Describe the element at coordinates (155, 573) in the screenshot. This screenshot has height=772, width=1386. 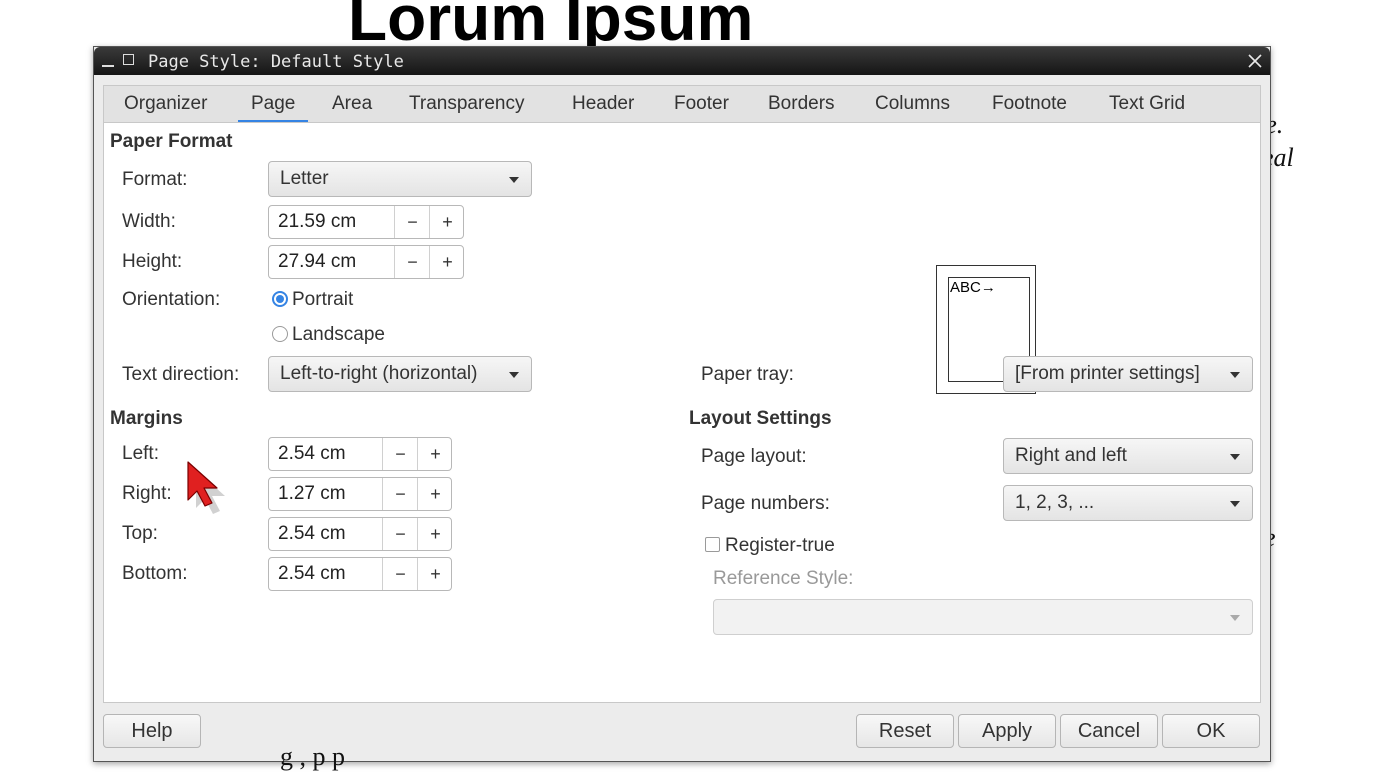
I see `margin-bottom-label: Bottom:` at that location.